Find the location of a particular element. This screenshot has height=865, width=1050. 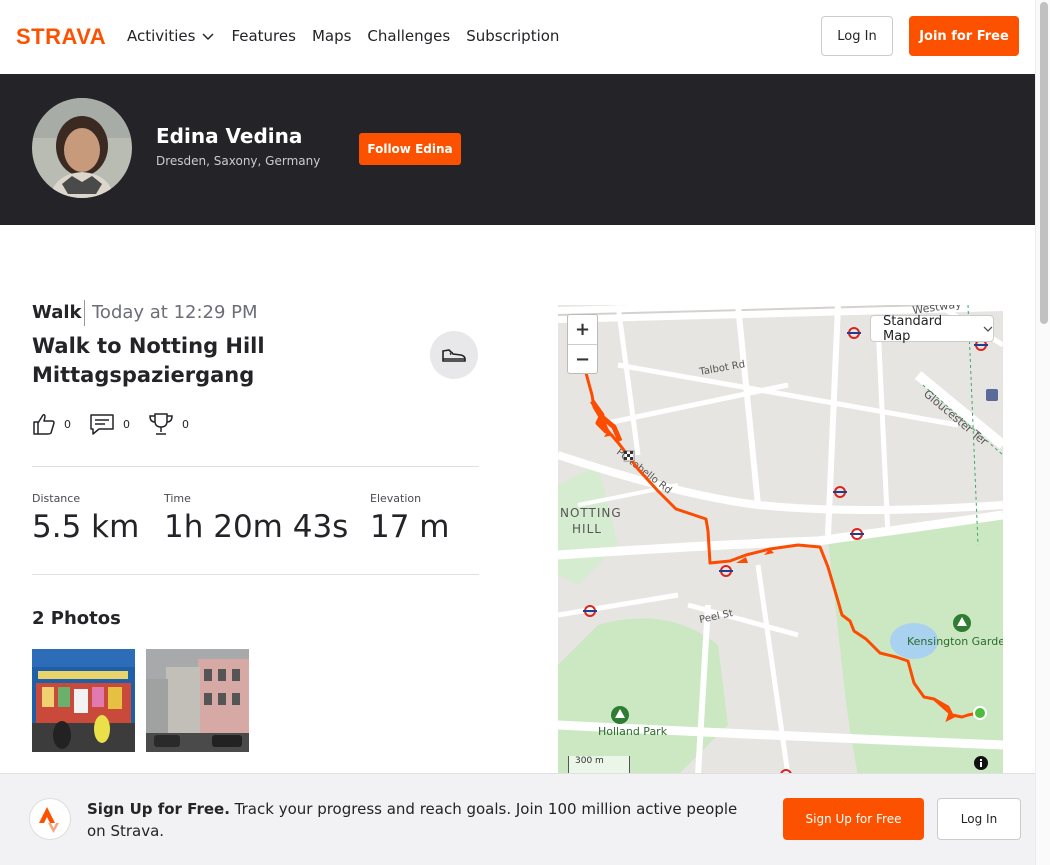

nav-subscription-label: Subscription is located at coordinates (513, 36).